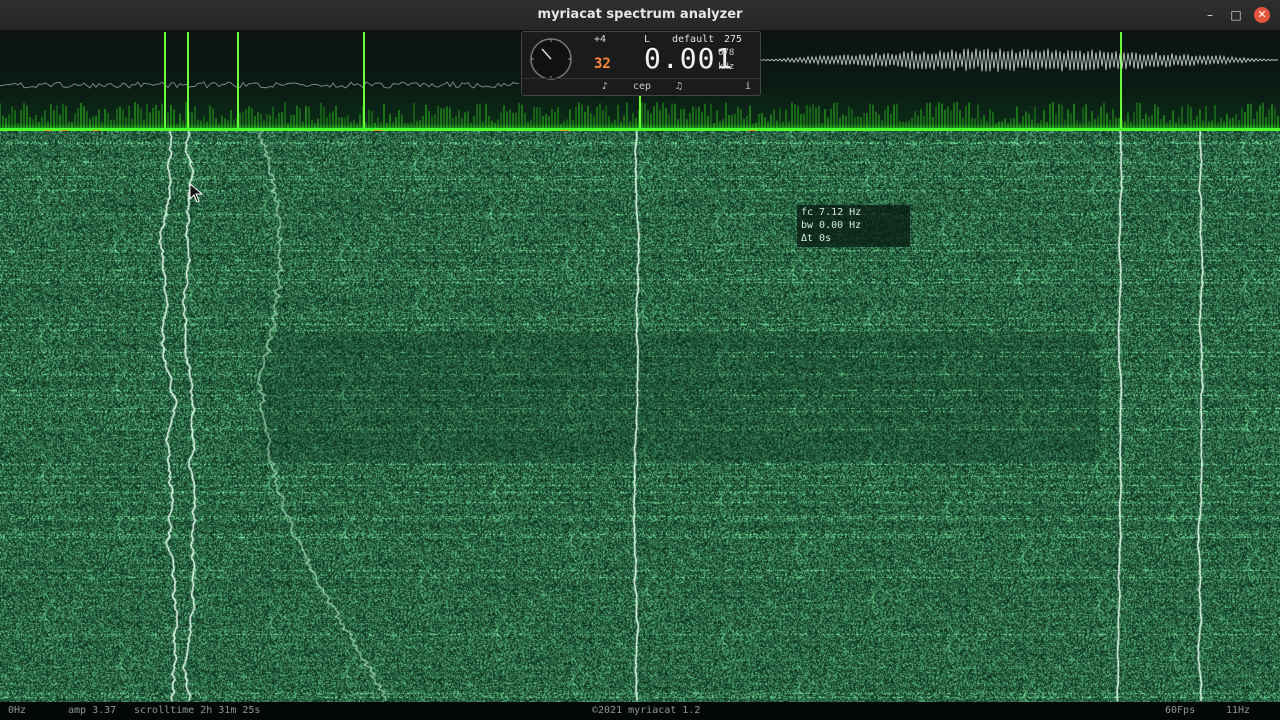 The image size is (1280, 720). What do you see at coordinates (551, 59) in the screenshot?
I see `tuning-dial-icon` at bounding box center [551, 59].